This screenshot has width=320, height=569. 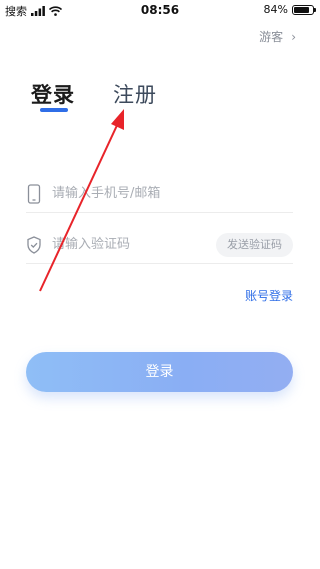 I want to click on code-field: 发送验证码, so click(x=159, y=245).